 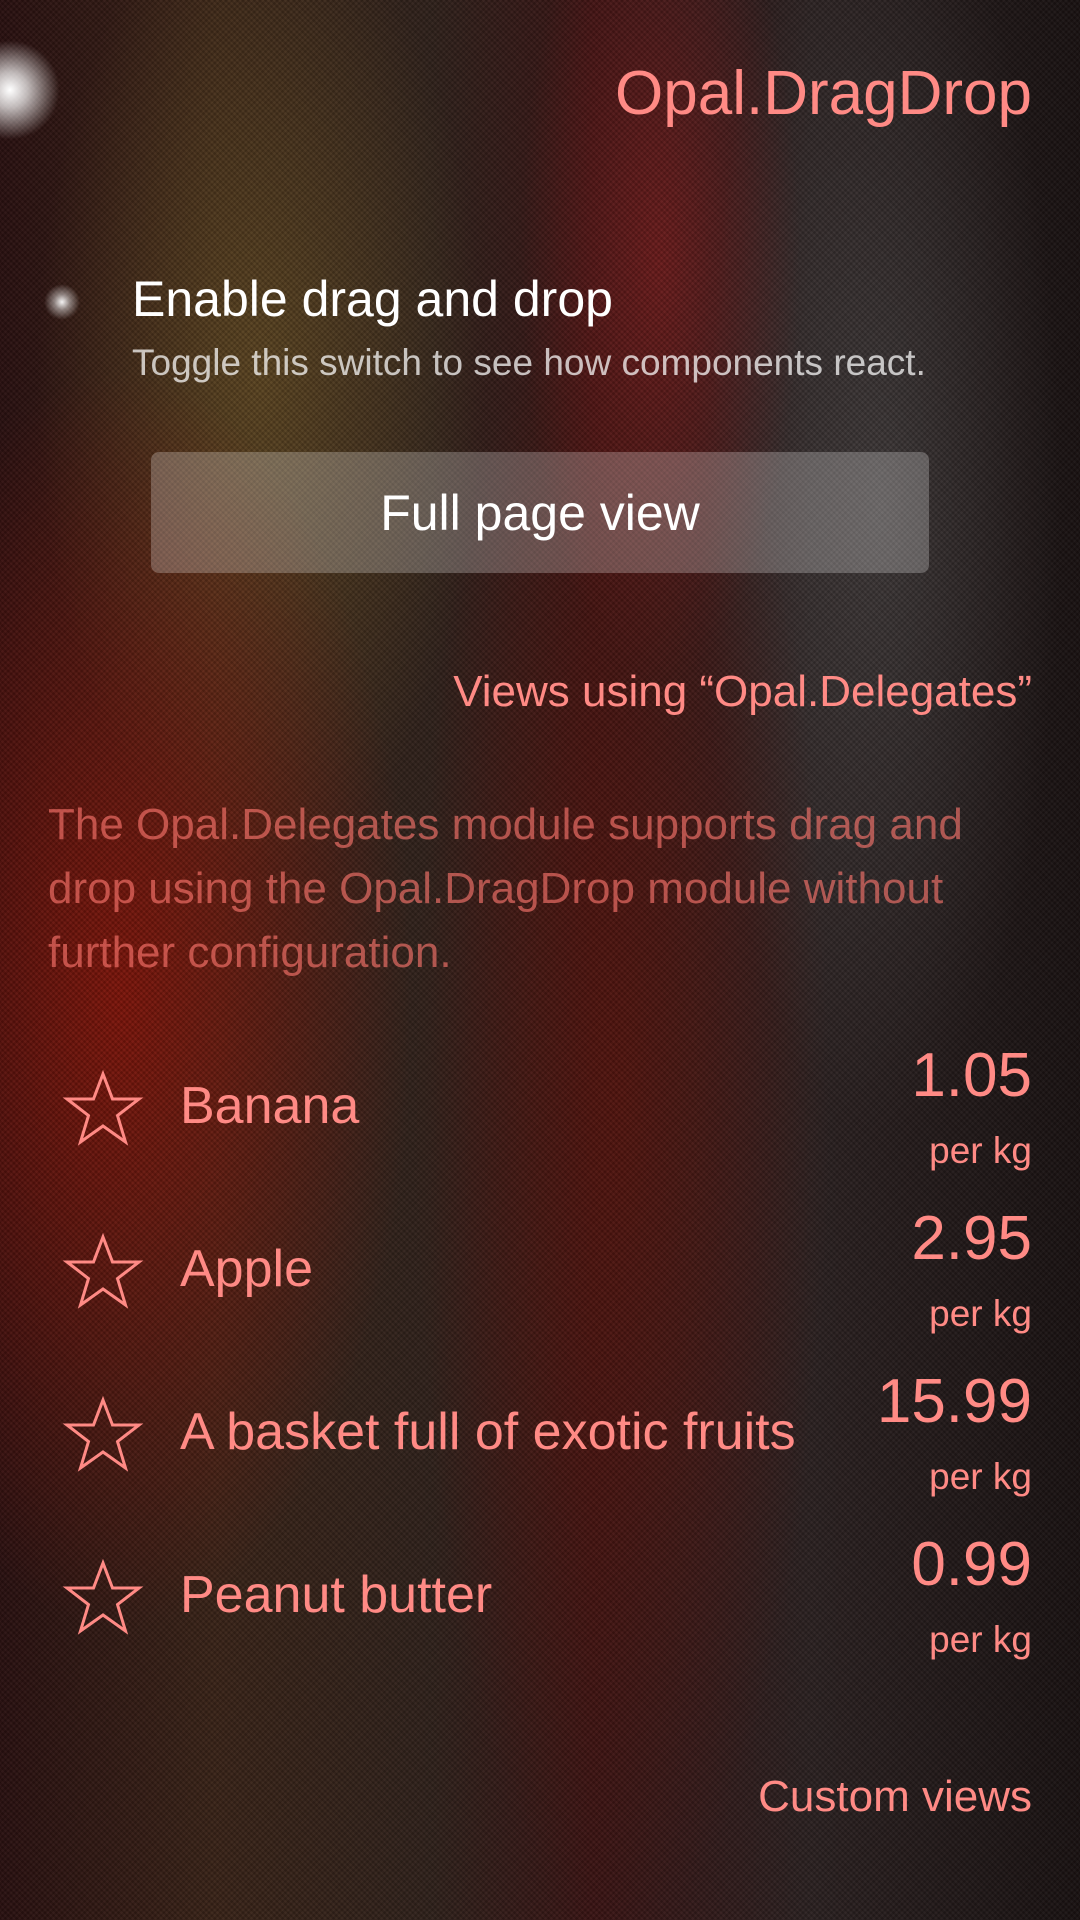 What do you see at coordinates (971, 1238) in the screenshot?
I see `item-price: 2.95` at bounding box center [971, 1238].